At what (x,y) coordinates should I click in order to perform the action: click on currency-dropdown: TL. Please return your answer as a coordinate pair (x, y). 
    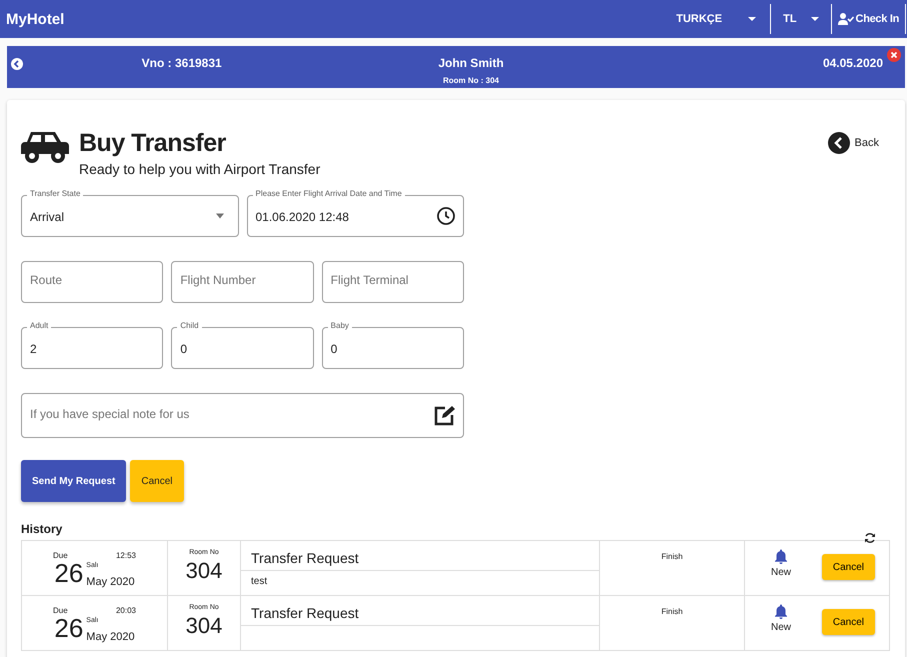
    Looking at the image, I should click on (801, 19).